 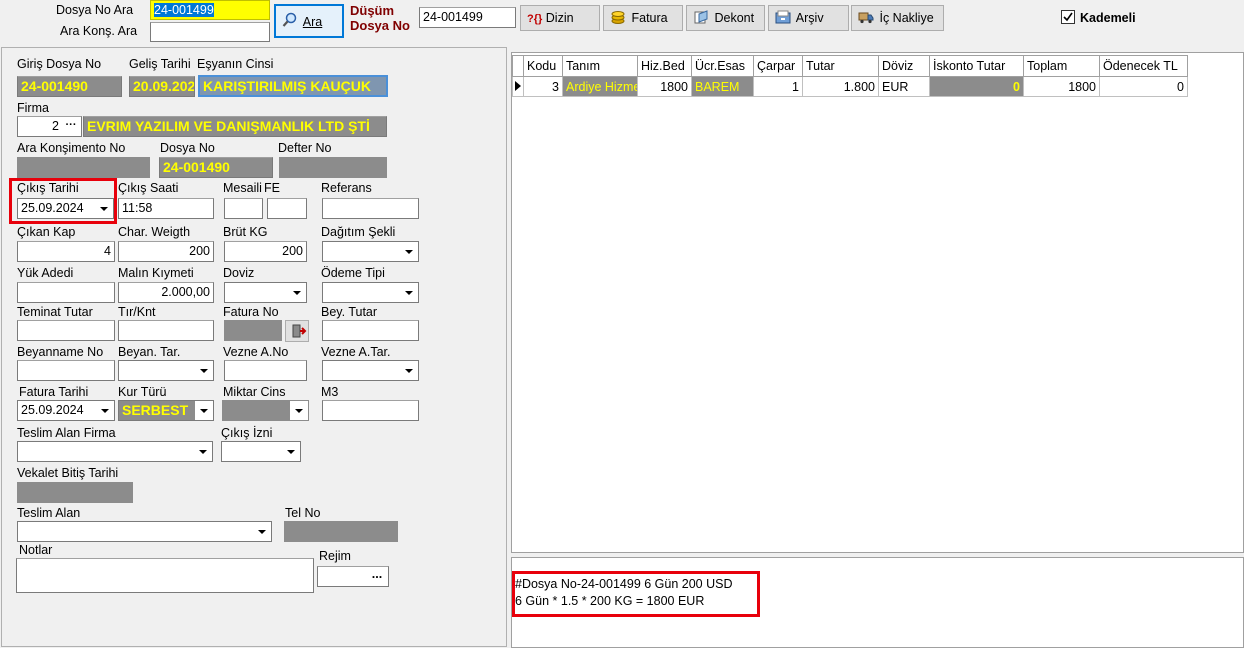 What do you see at coordinates (722, 66) in the screenshot?
I see `grid-col-ucr-esas: Ücr.Esas` at bounding box center [722, 66].